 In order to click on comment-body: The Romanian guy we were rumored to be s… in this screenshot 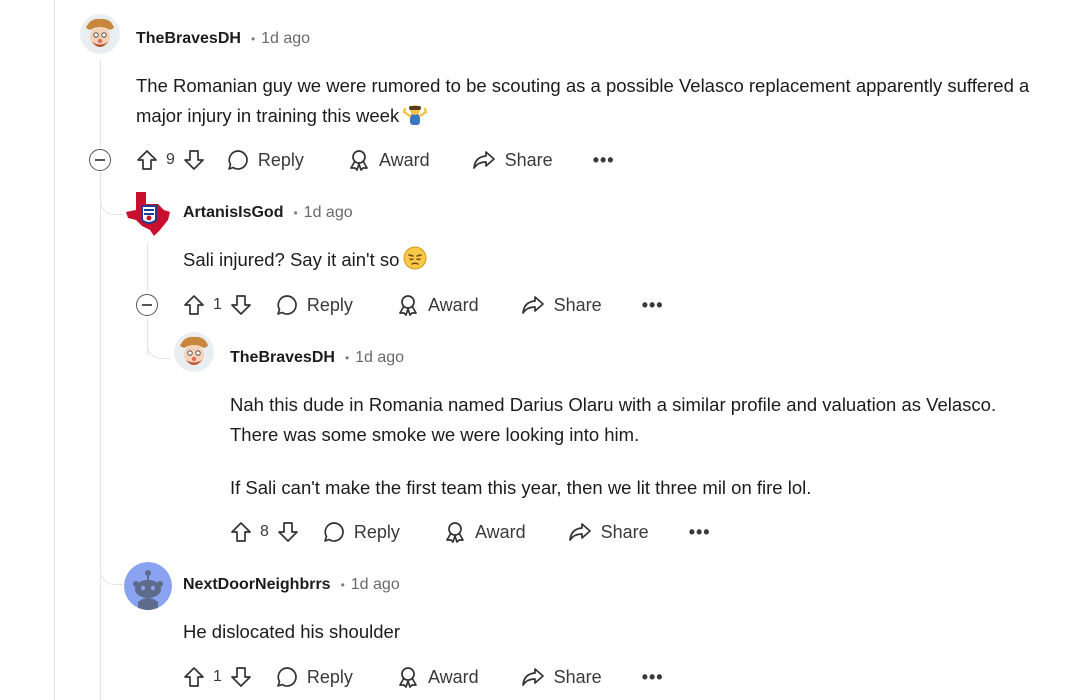, I will do `click(586, 103)`.